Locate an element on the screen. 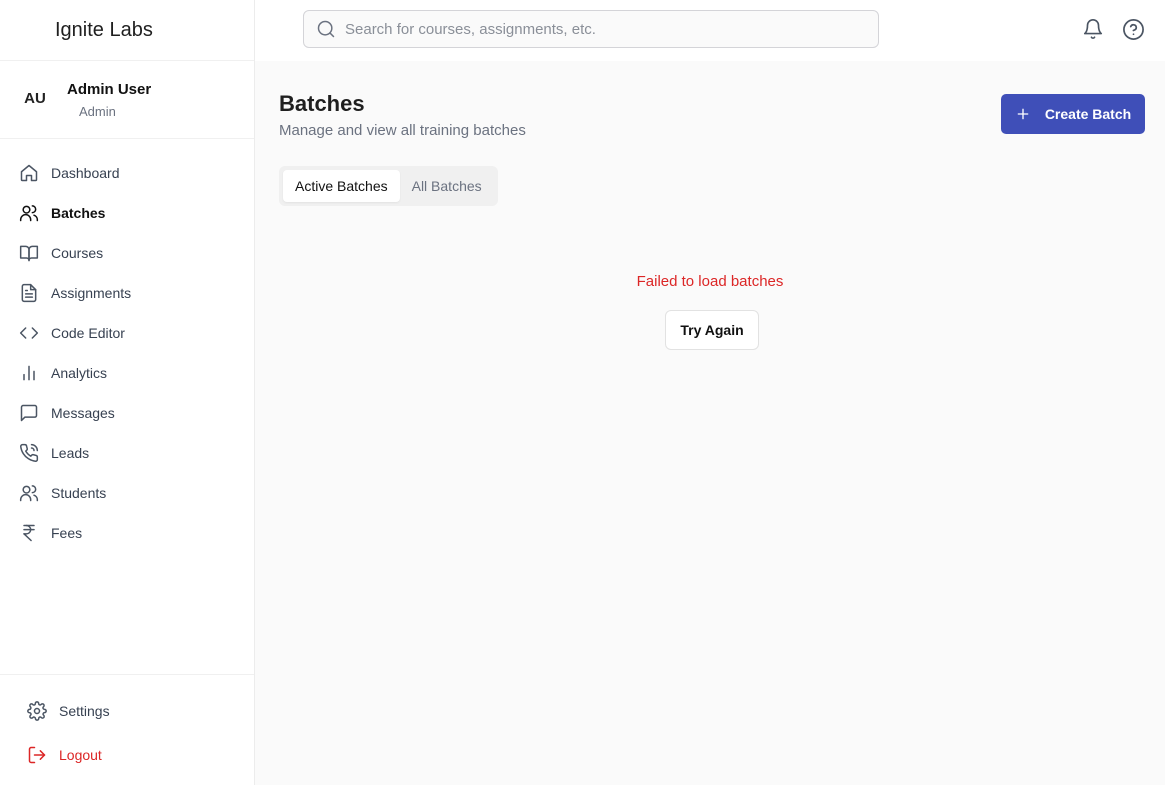 The height and width of the screenshot is (785, 1165). error-message: Failed to load batches is located at coordinates (710, 281).